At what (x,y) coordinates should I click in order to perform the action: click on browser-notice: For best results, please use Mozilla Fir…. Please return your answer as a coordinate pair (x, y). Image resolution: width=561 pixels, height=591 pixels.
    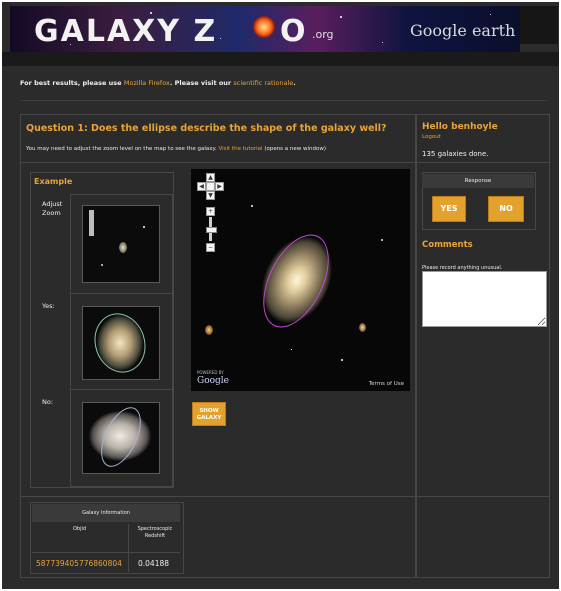
    Looking at the image, I should click on (158, 83).